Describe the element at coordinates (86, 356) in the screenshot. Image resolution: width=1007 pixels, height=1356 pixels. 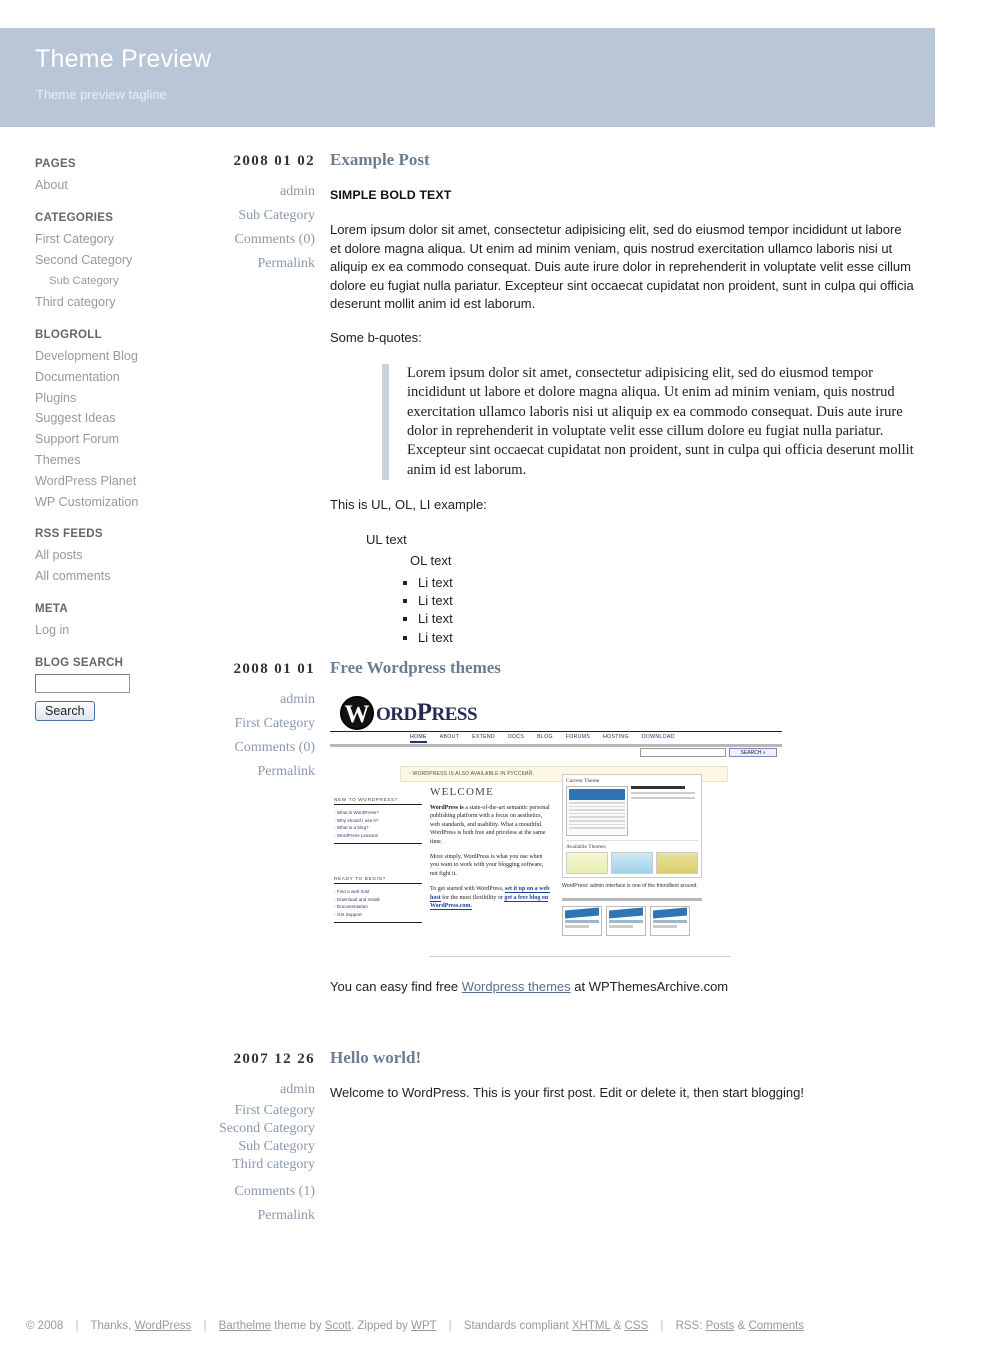
I see `sidebar-item-development-blog: Development Blog` at that location.